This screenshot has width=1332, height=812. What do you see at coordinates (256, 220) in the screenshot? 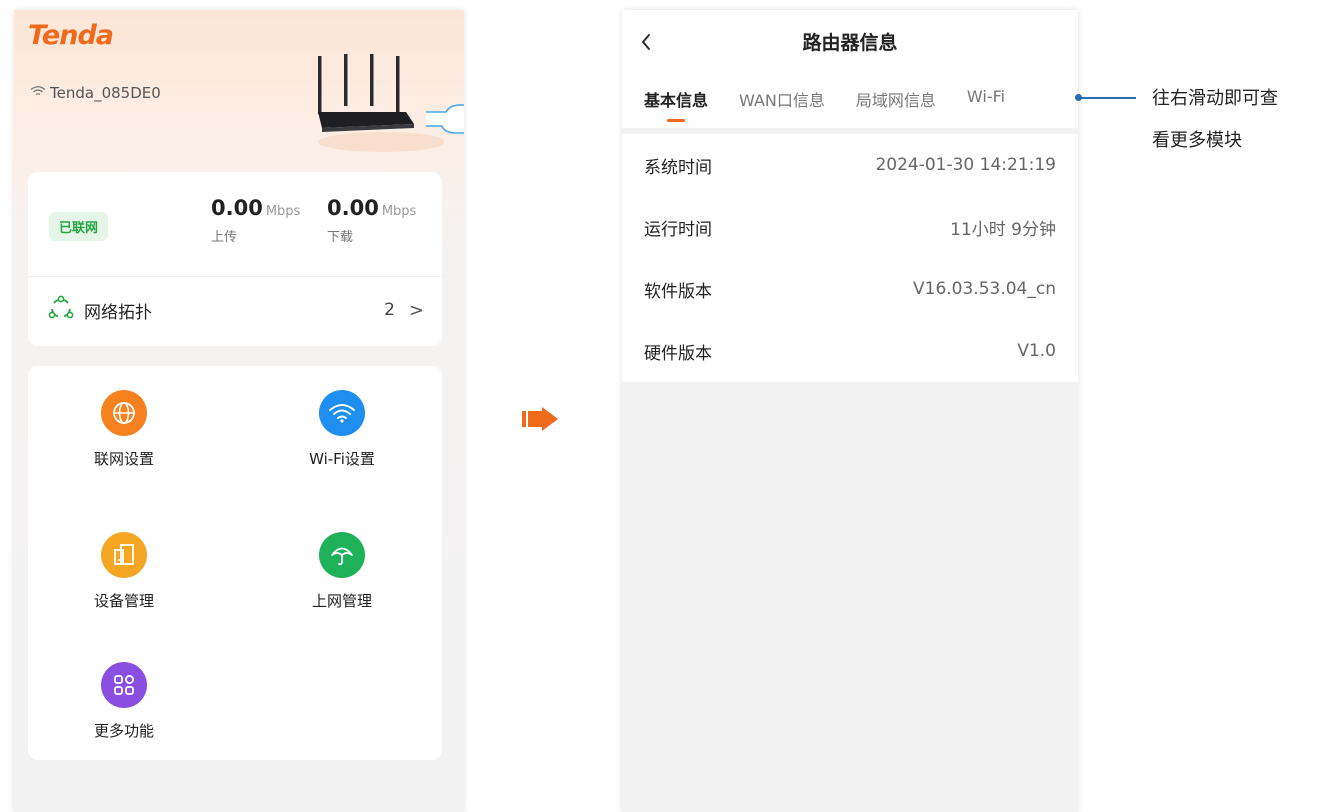
I see `upload-speed: 0.00 Mbps 上传` at bounding box center [256, 220].